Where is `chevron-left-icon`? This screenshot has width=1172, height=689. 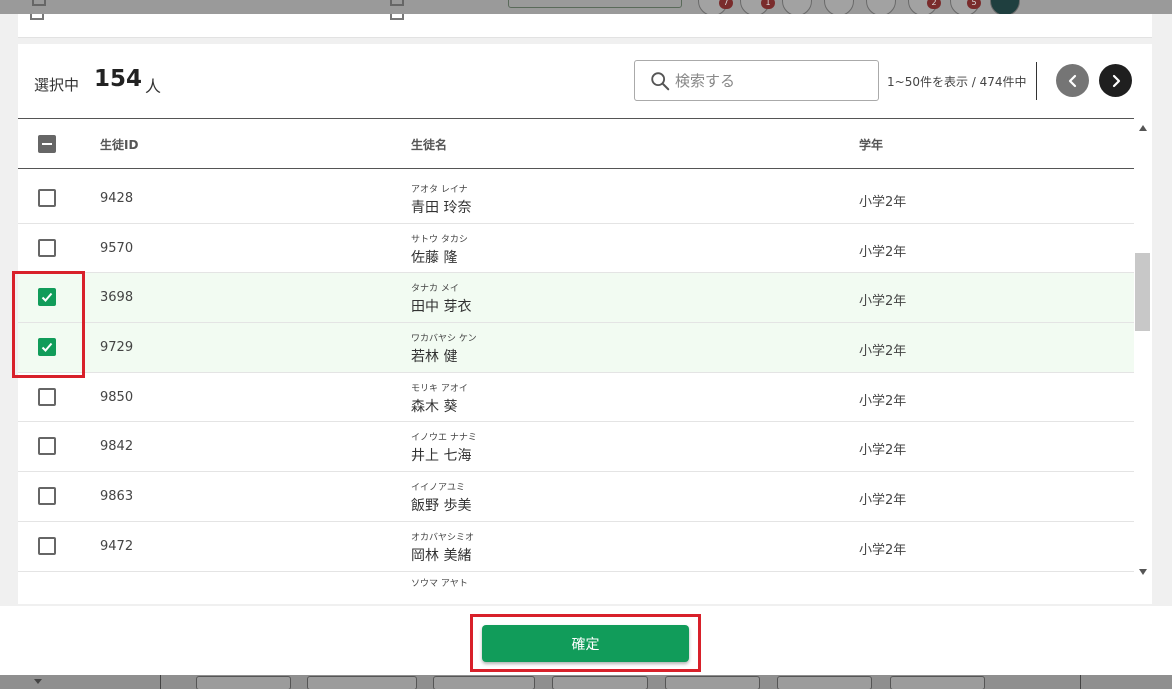
chevron-left-icon is located at coordinates (1072, 80).